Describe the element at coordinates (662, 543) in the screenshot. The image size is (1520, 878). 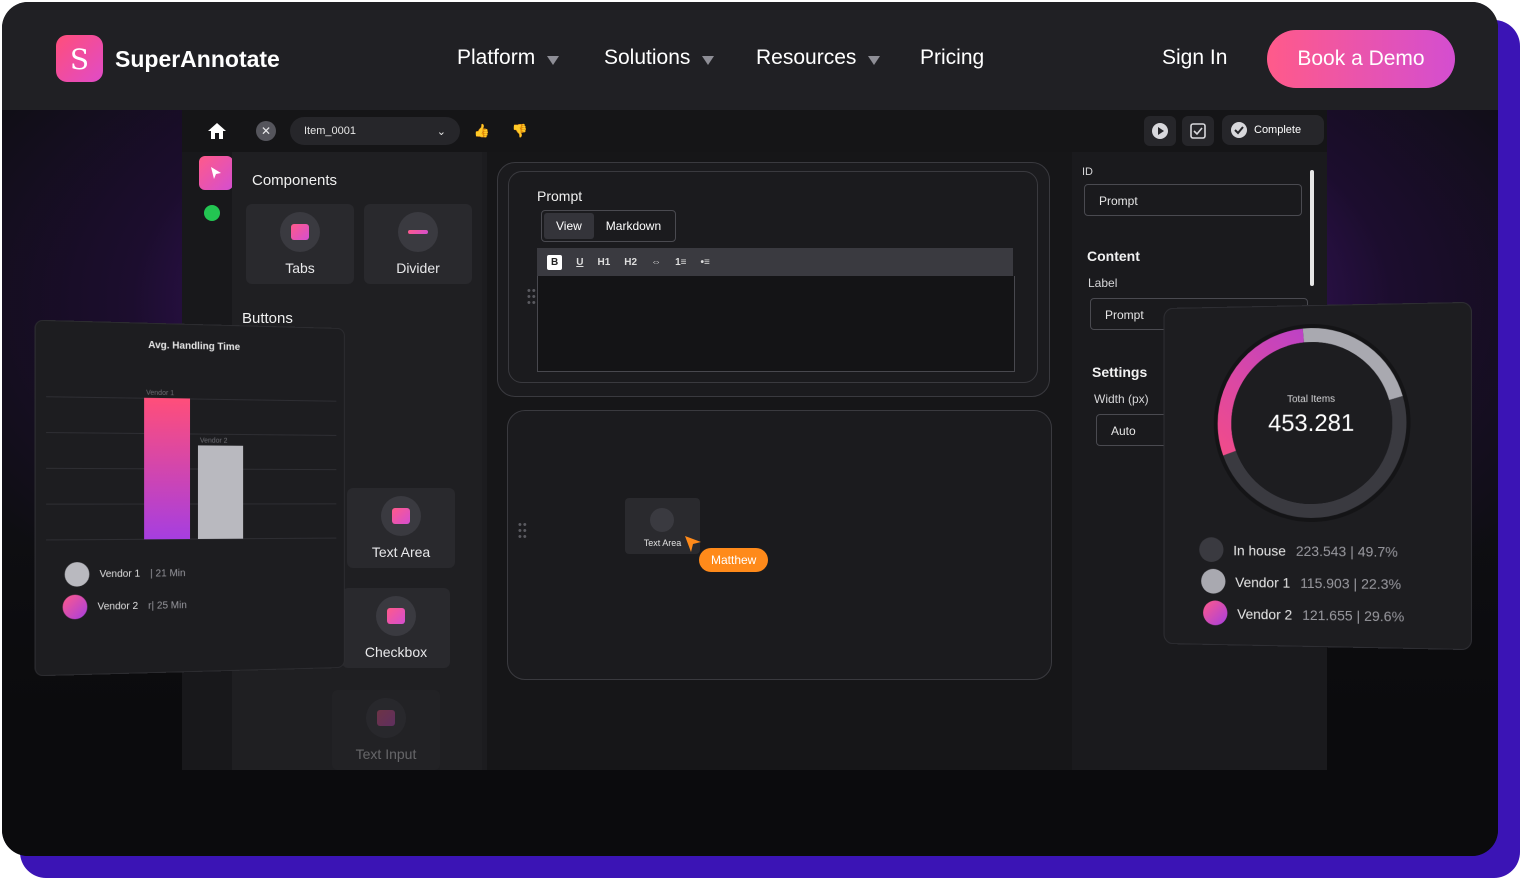
I see `drag-tile-label: Text Area` at that location.